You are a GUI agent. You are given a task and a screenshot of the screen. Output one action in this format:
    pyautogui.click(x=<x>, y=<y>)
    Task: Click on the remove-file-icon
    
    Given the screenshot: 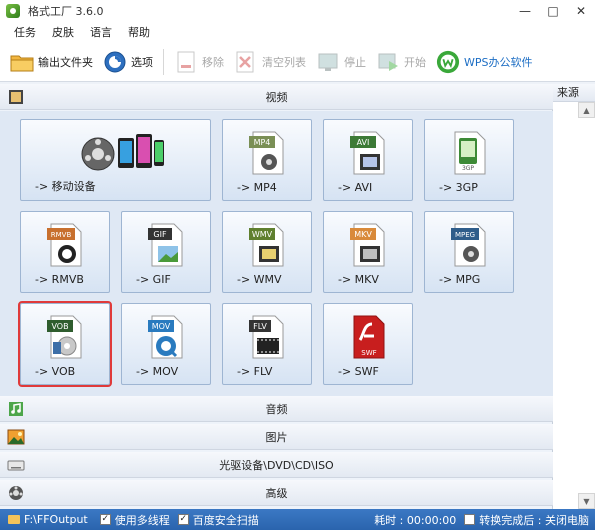 What is the action you would take?
    pyautogui.click(x=186, y=62)
    